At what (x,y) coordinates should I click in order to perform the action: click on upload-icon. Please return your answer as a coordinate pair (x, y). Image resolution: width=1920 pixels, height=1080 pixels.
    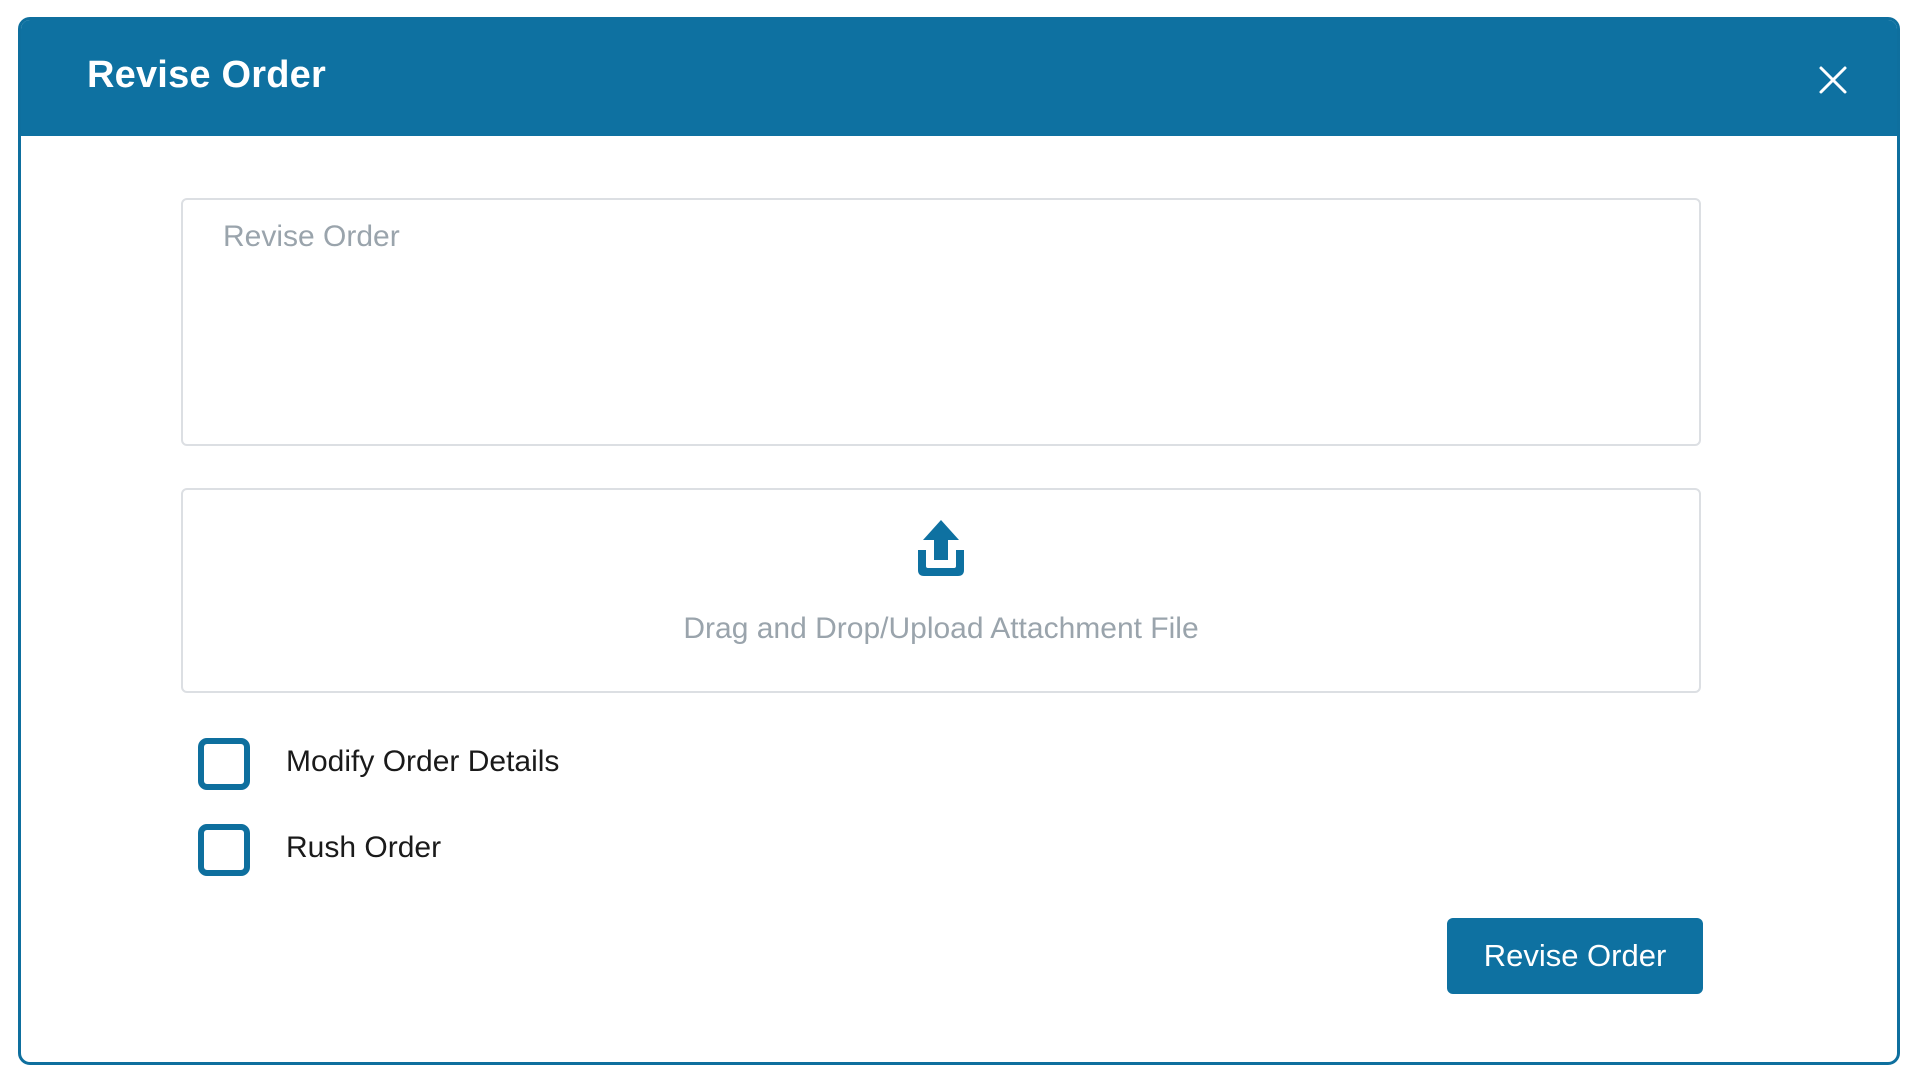
    Looking at the image, I should click on (941, 548).